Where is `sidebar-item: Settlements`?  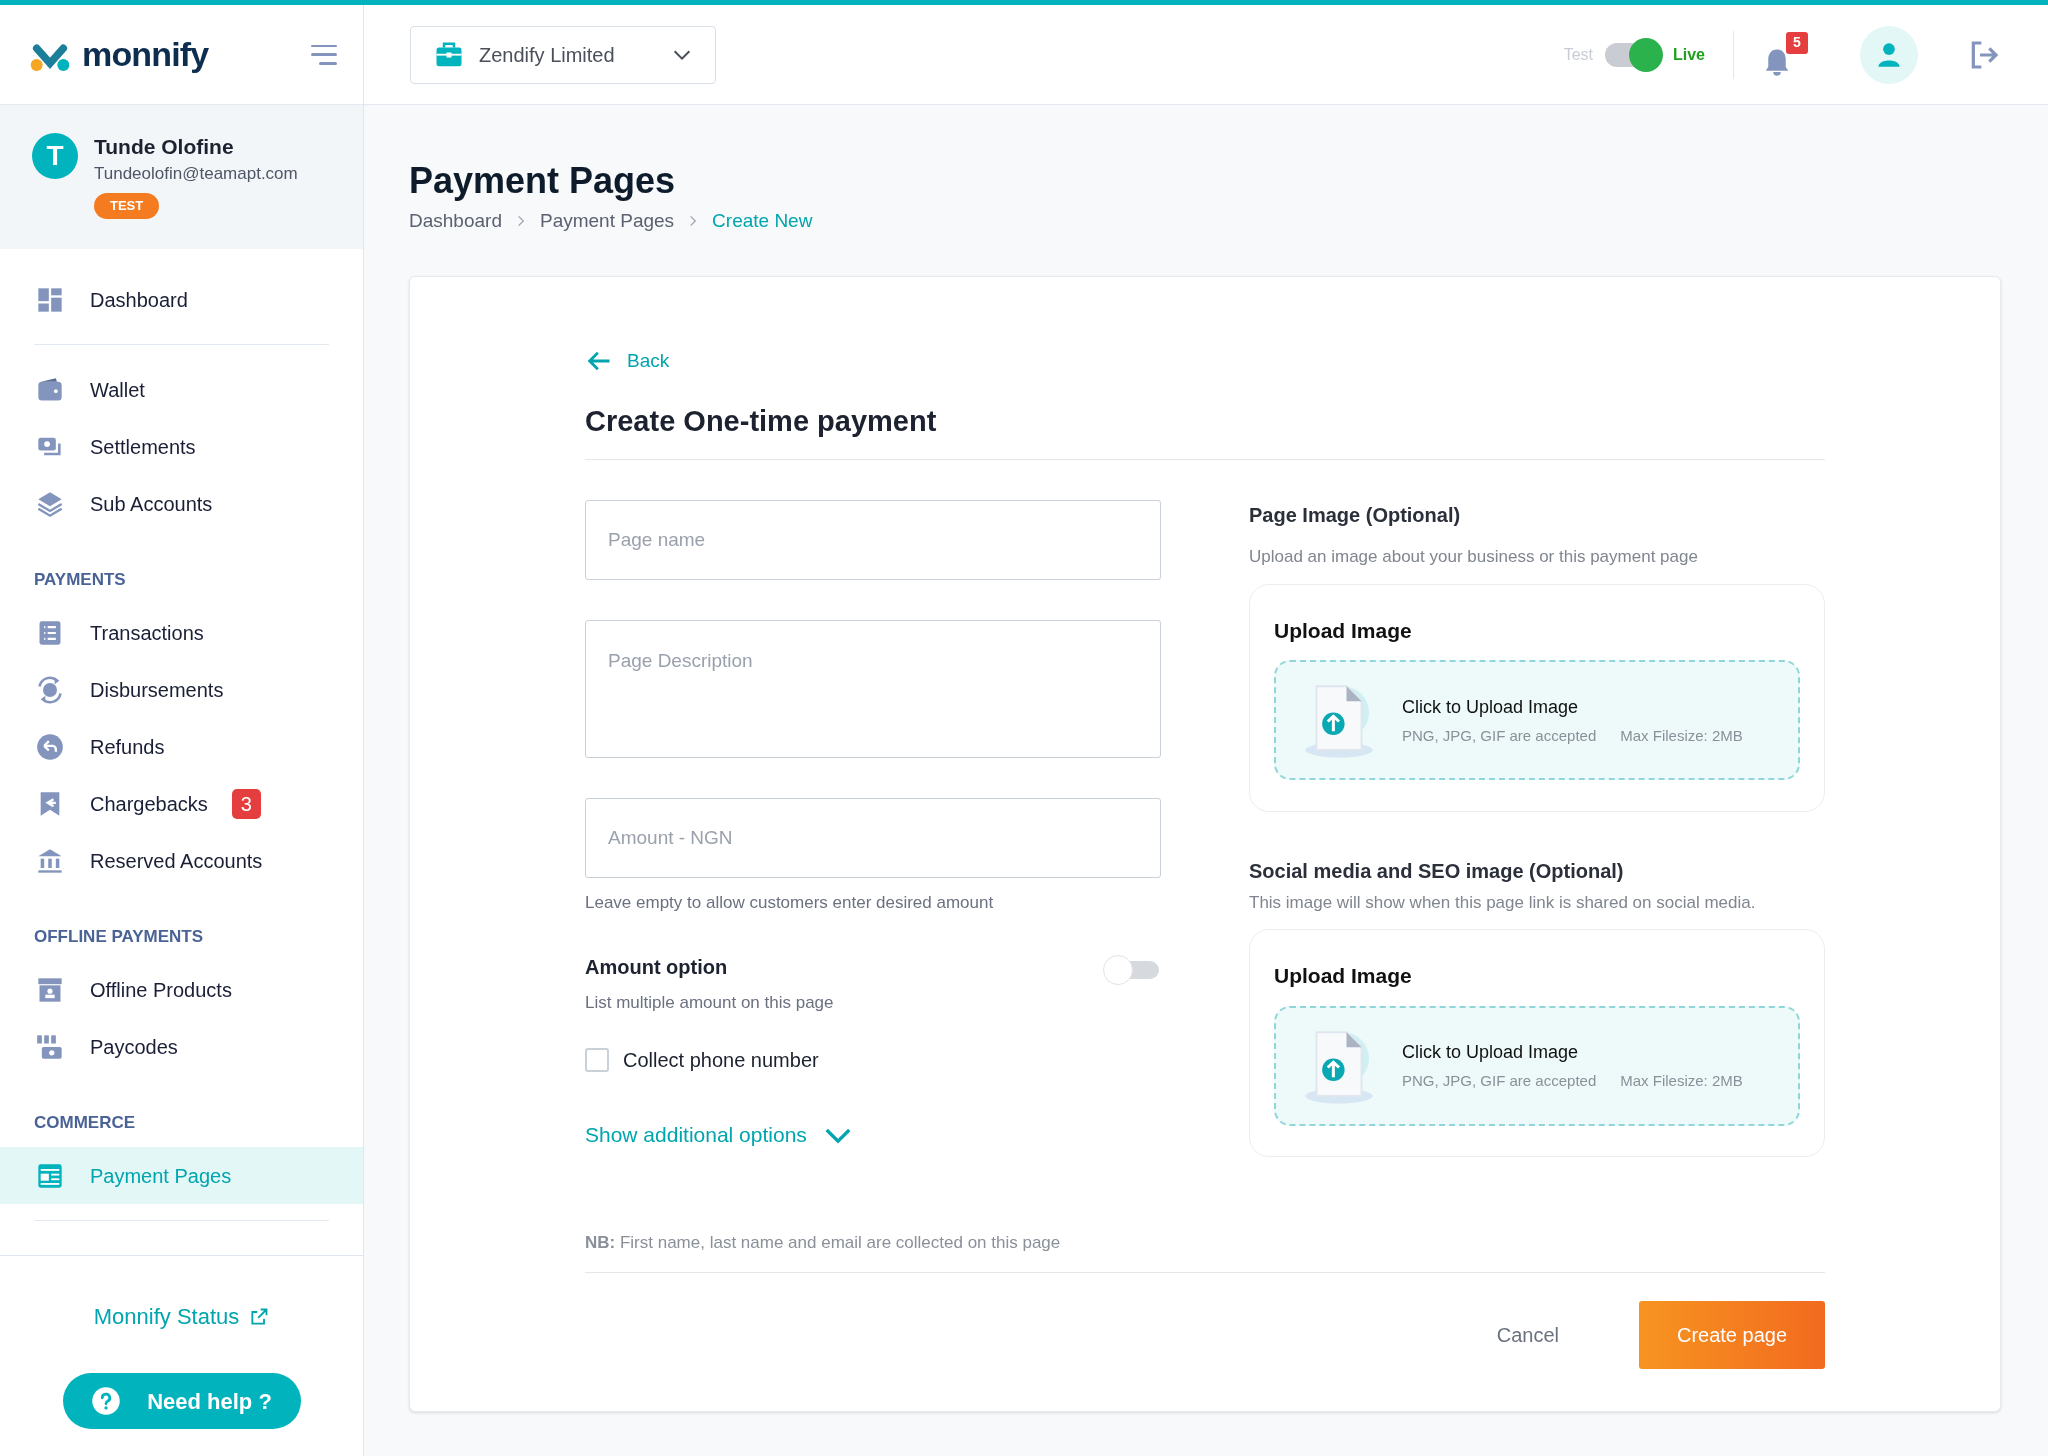
sidebar-item: Settlements is located at coordinates (181, 446).